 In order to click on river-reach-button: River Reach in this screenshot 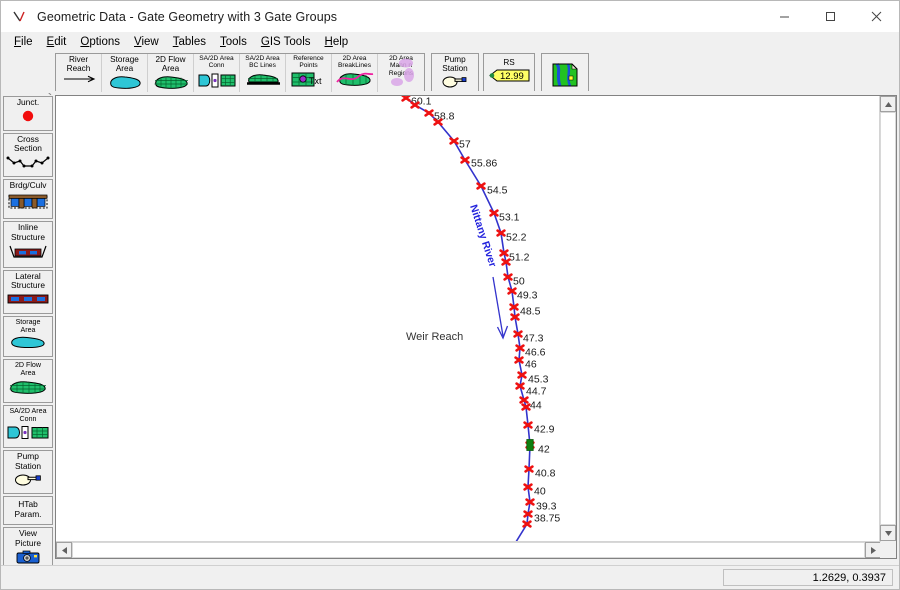, I will do `click(79, 73)`.